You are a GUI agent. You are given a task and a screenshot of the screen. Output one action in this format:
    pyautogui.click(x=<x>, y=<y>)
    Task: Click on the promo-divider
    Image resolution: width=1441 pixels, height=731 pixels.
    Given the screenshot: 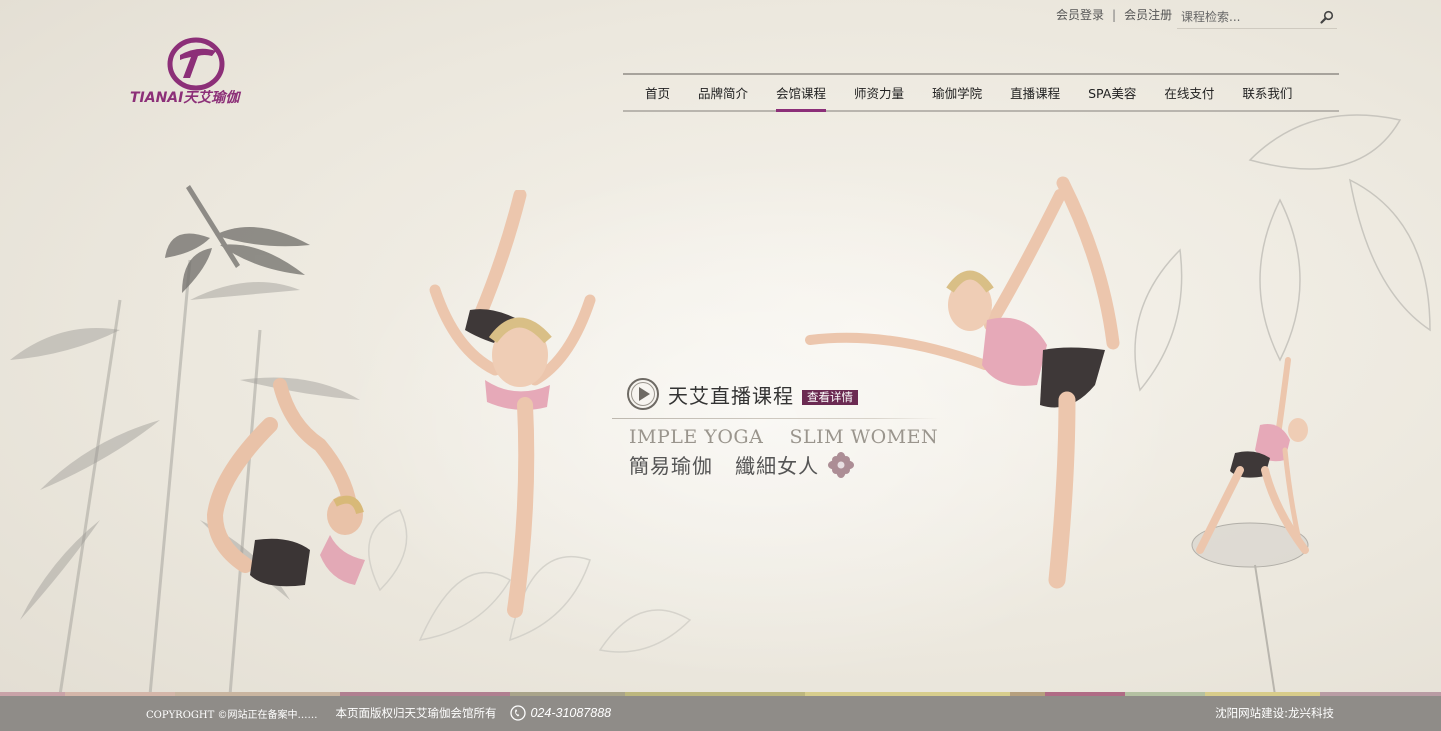 What is the action you would take?
    pyautogui.click(x=776, y=418)
    